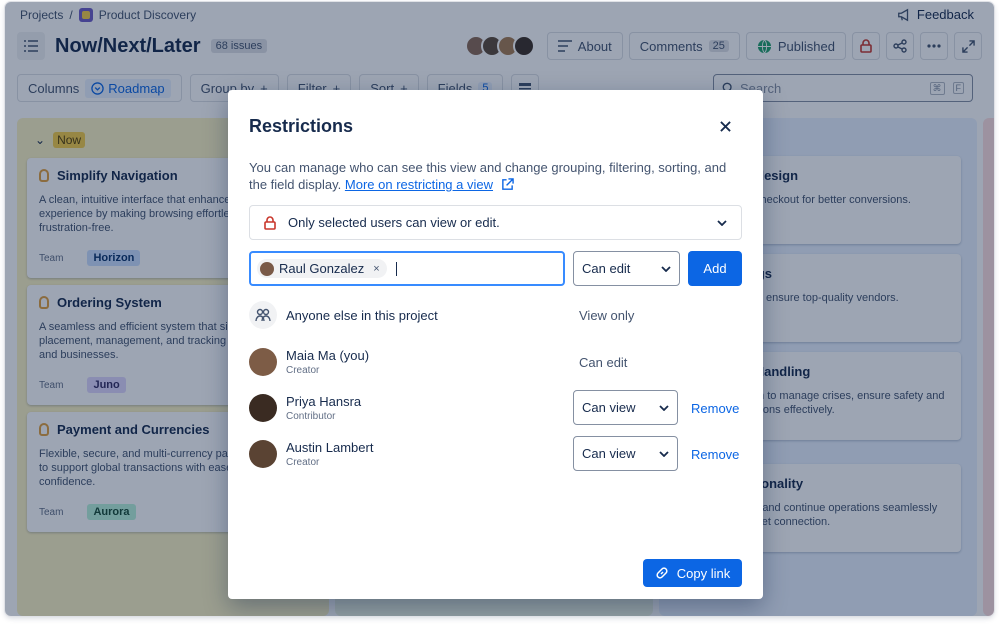 This screenshot has width=999, height=624. Describe the element at coordinates (495, 315) in the screenshot. I see `access-row: Anyone else in this project View only` at that location.